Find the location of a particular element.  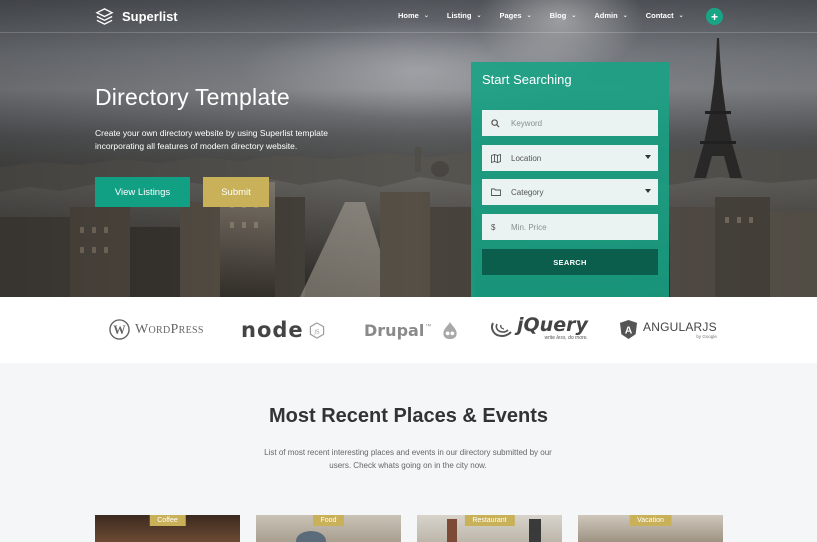

nav-label: Home is located at coordinates (408, 15).